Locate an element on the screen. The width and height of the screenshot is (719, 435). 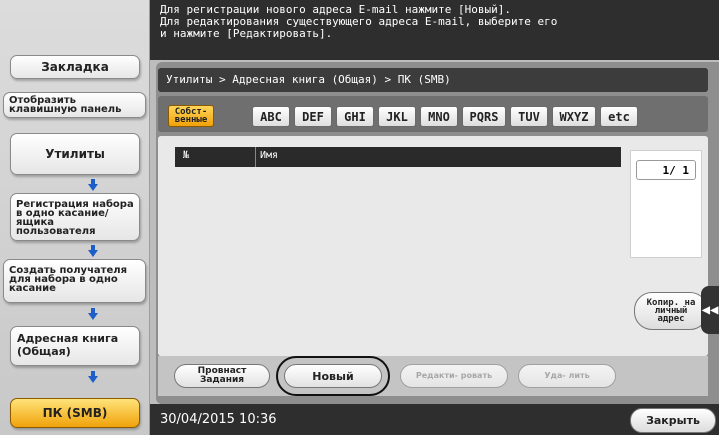
index-tab-tuv: TUV is located at coordinates (529, 116).